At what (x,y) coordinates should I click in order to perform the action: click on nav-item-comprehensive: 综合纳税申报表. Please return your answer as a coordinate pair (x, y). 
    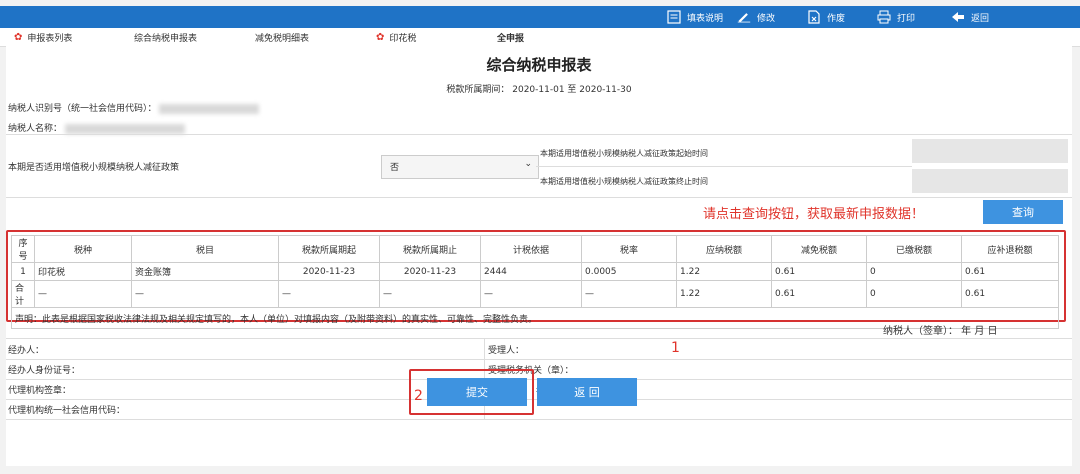
    Looking at the image, I should click on (165, 37).